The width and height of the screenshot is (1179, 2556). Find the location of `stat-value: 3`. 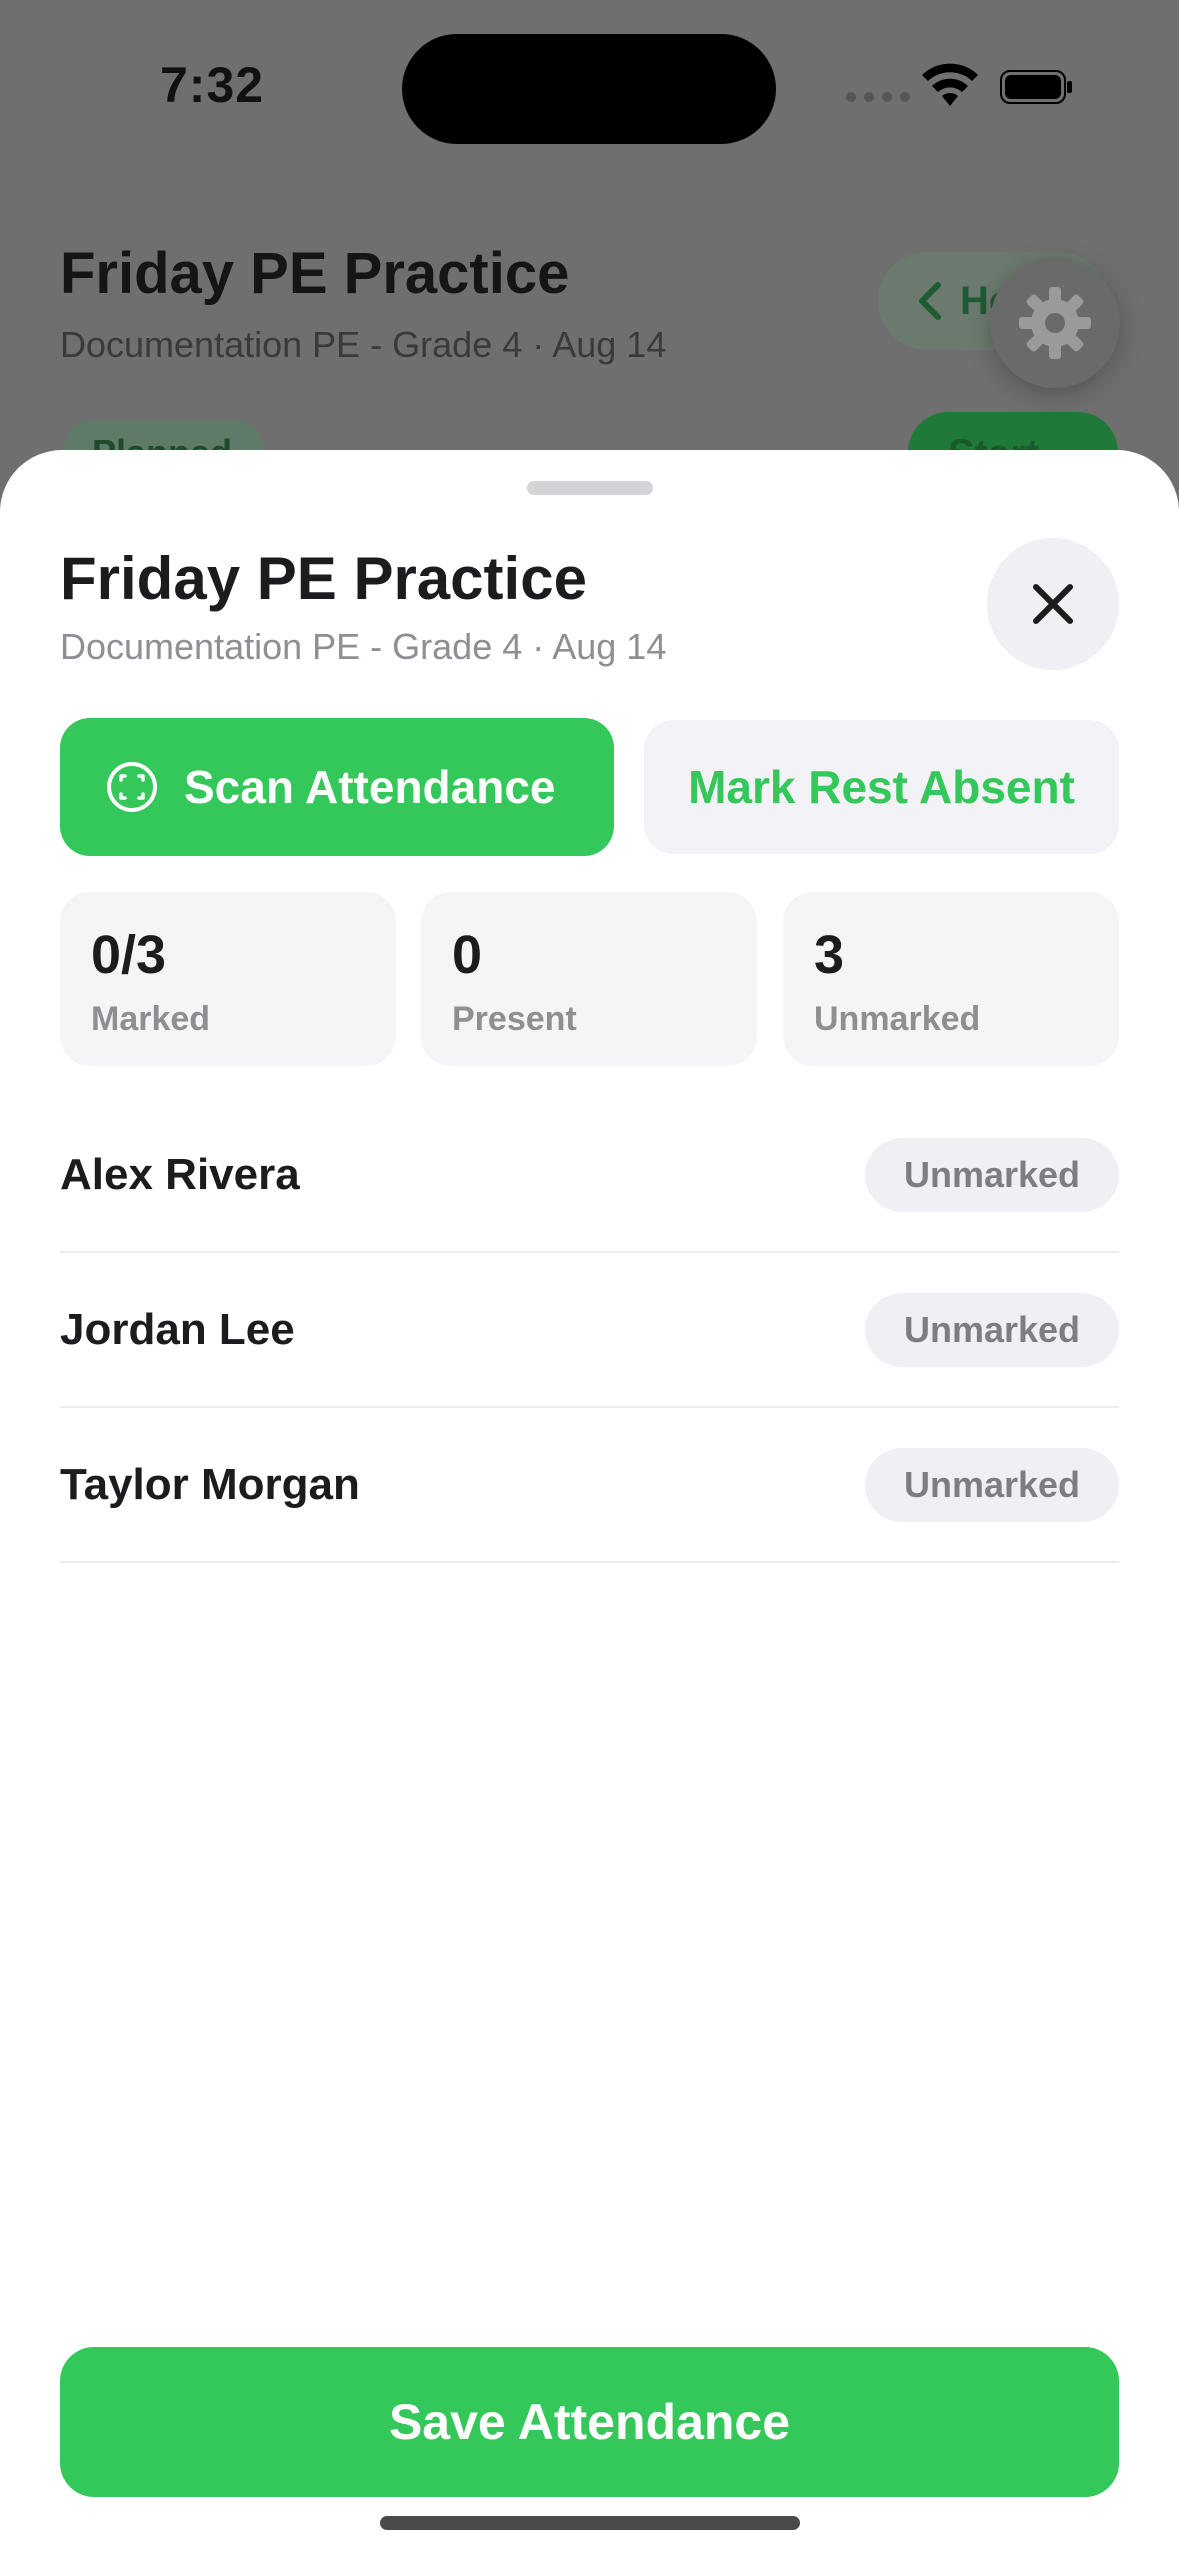

stat-value: 3 is located at coordinates (829, 955).